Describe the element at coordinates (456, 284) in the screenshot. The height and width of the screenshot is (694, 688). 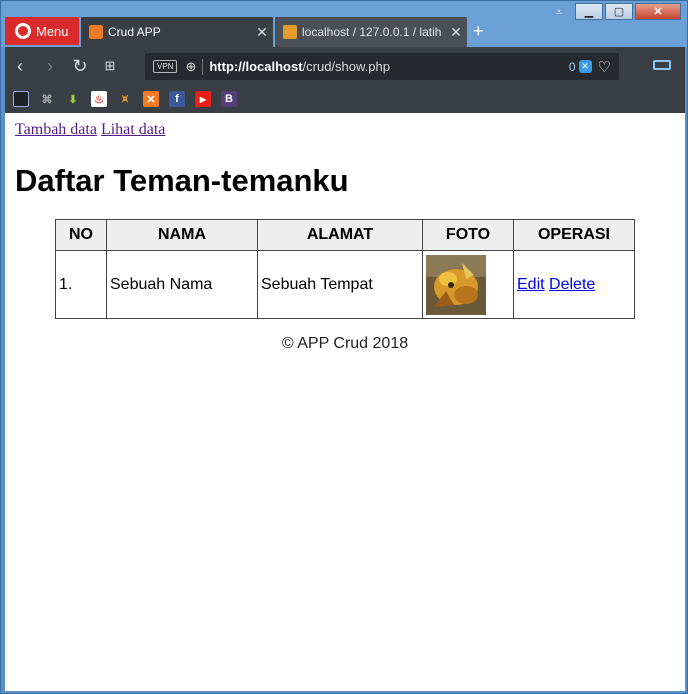
I see `friend-photo` at that location.